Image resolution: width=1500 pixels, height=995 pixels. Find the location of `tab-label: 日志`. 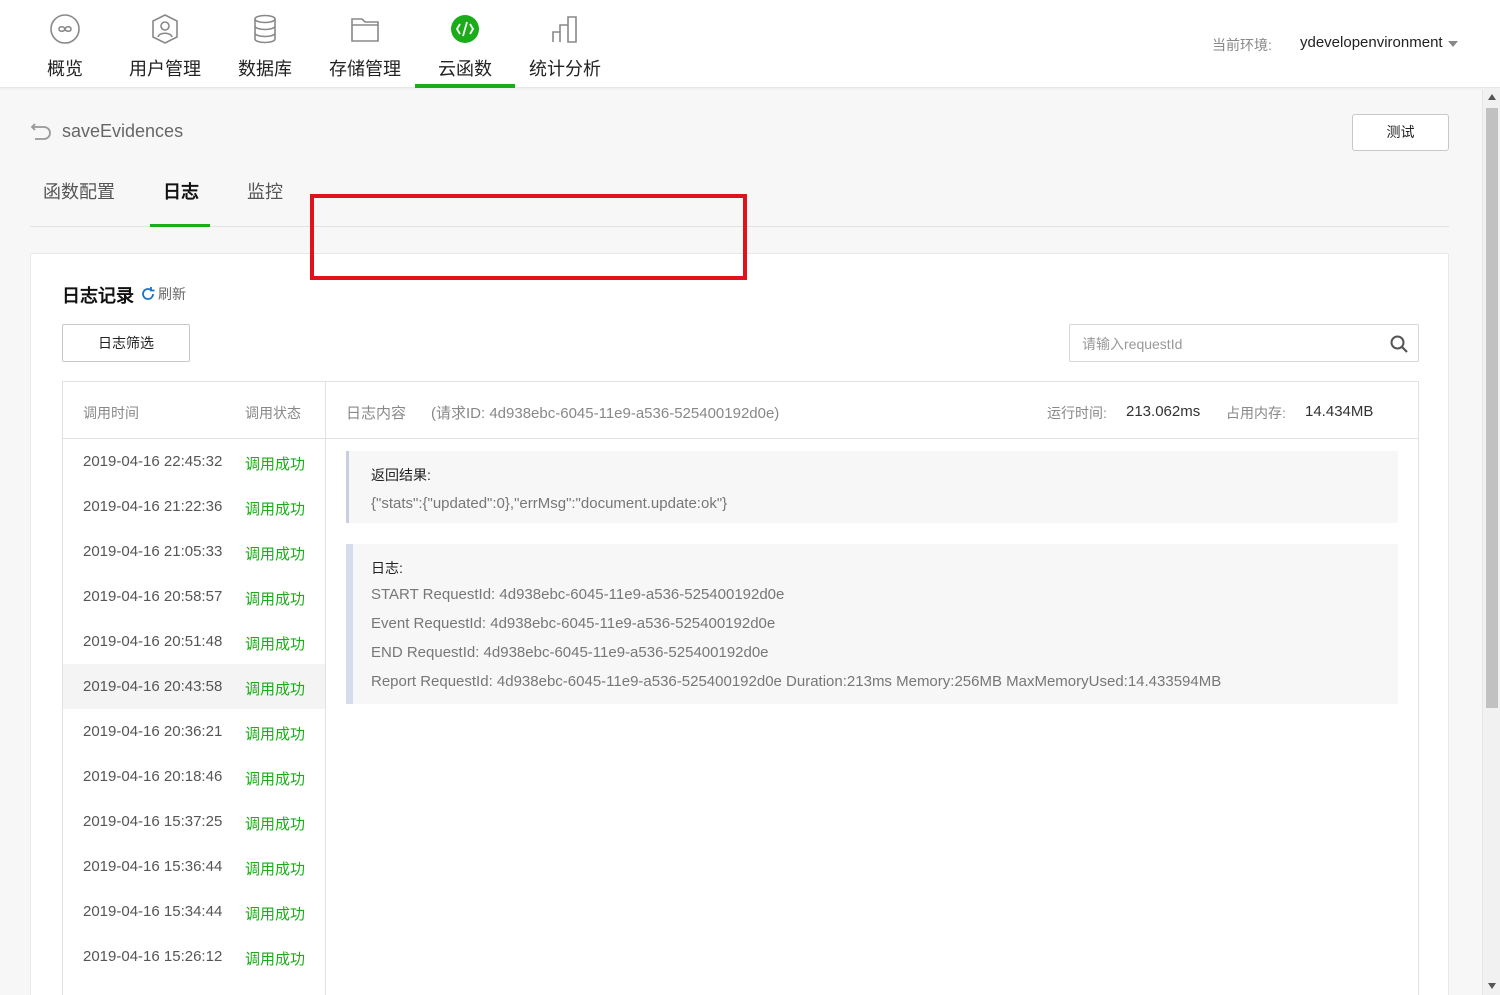

tab-label: 日志 is located at coordinates (181, 192).